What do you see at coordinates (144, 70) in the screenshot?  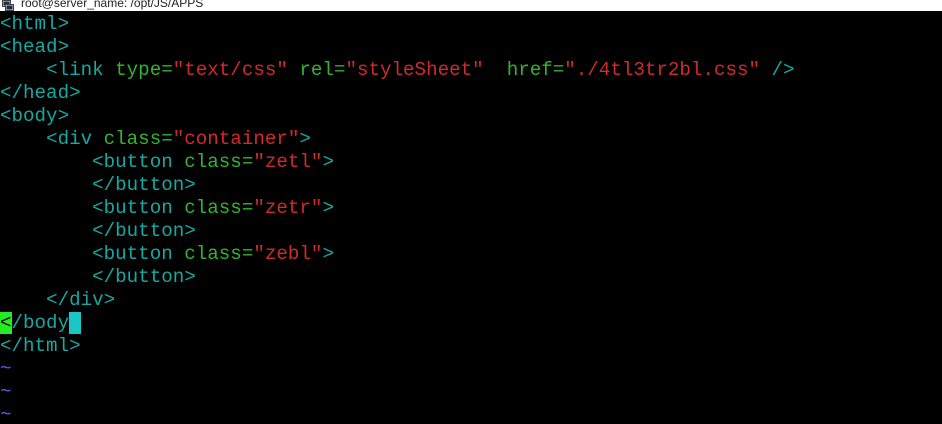 I see `attribute-token: type=` at bounding box center [144, 70].